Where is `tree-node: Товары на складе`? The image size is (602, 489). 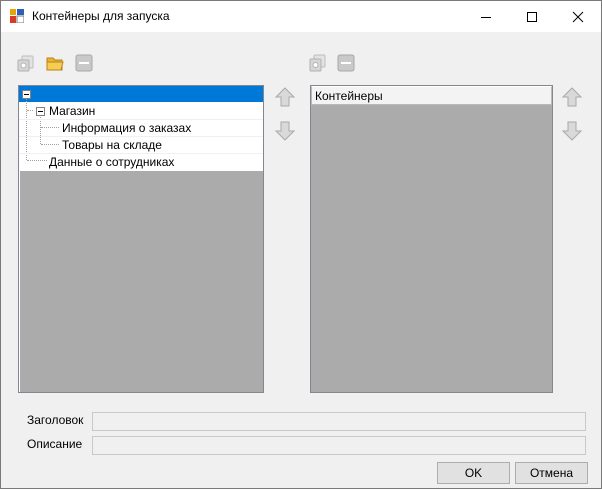
tree-node: Товары на складе is located at coordinates (141, 145).